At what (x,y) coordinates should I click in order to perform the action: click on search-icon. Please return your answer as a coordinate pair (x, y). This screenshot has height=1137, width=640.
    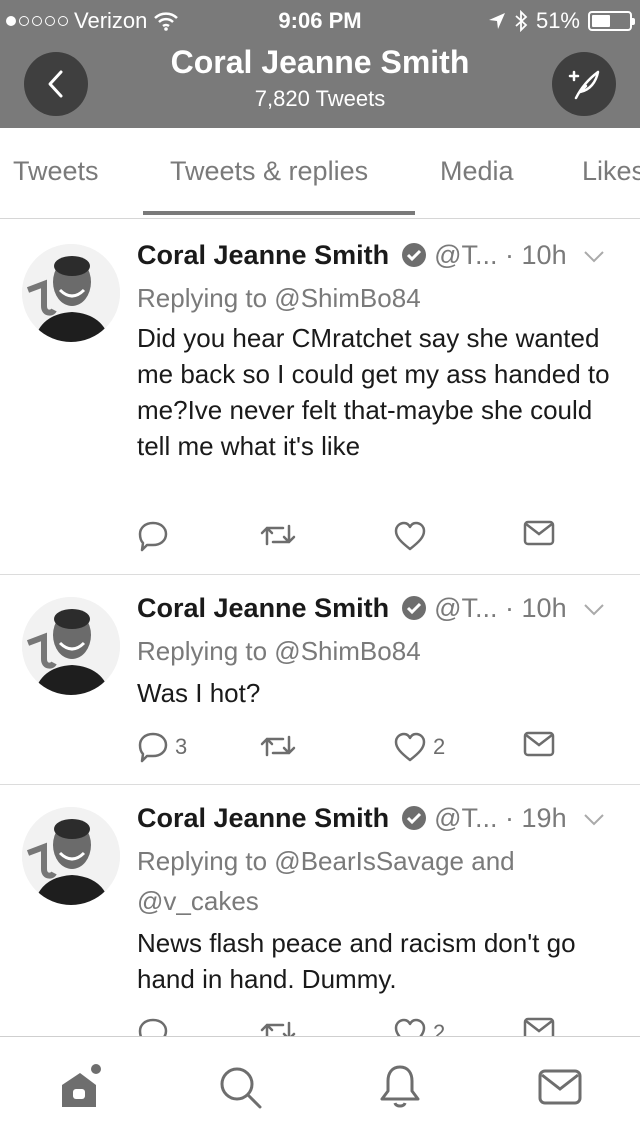
    Looking at the image, I should click on (241, 1088).